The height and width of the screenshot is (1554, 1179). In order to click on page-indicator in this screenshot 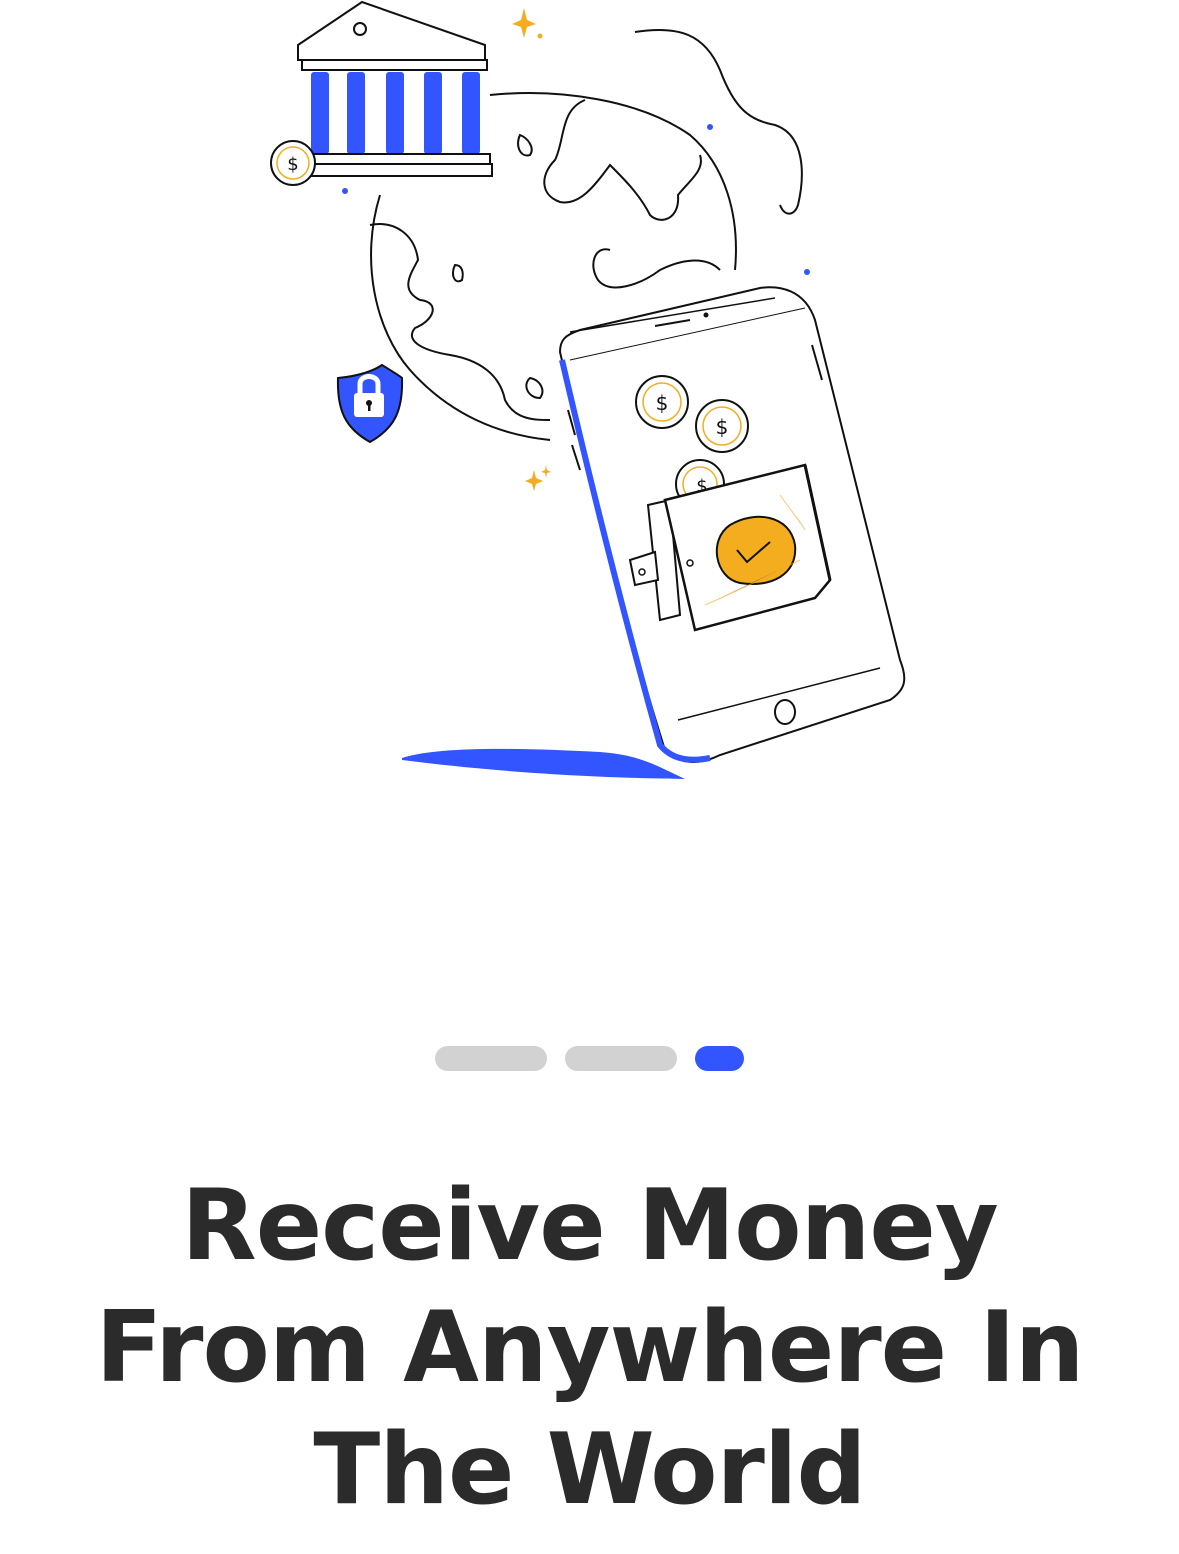, I will do `click(589, 1058)`.